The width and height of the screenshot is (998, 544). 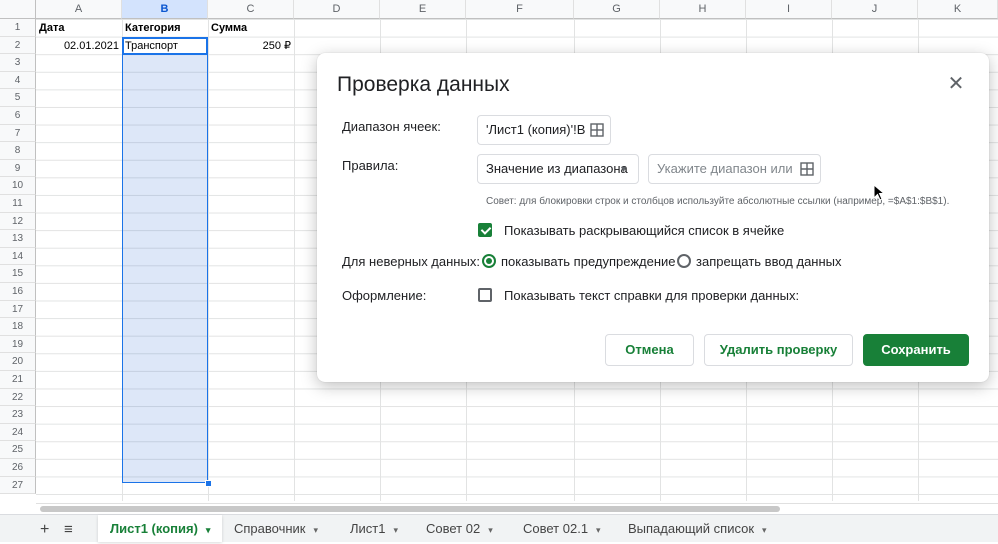 What do you see at coordinates (18, 45) in the screenshot?
I see `row-header: 2` at bounding box center [18, 45].